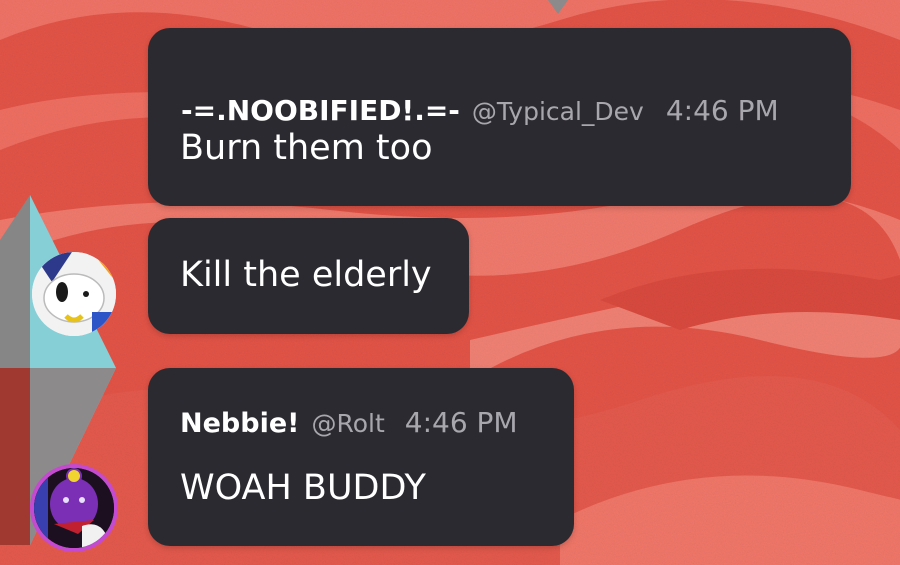 This screenshot has width=900, height=565. I want to click on author-handle: @Typical_Dev, so click(557, 111).